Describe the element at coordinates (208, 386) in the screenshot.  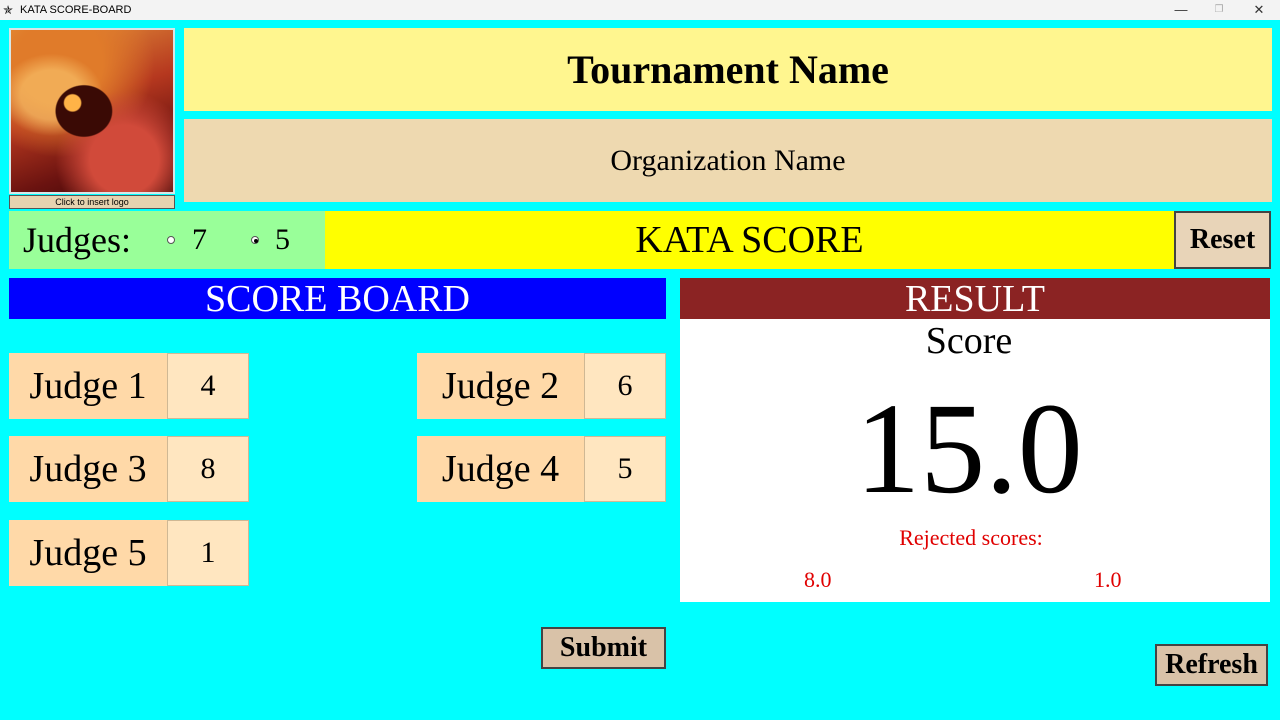
I see `judge-1-score: 4` at that location.